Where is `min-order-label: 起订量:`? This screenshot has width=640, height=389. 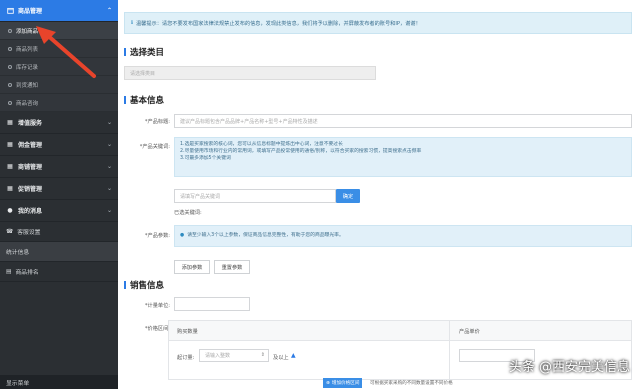 min-order-label: 起订量: is located at coordinates (186, 358).